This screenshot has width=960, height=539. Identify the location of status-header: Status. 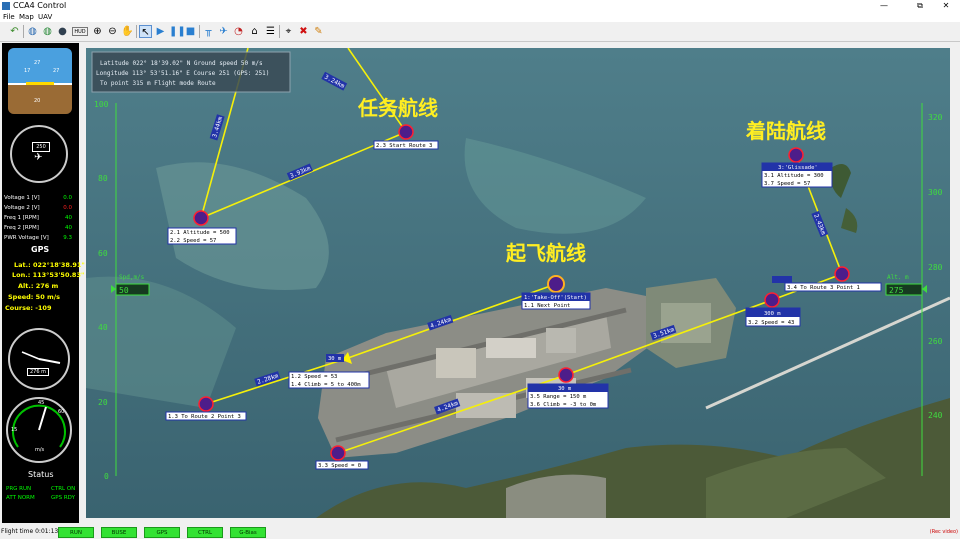
(41, 474).